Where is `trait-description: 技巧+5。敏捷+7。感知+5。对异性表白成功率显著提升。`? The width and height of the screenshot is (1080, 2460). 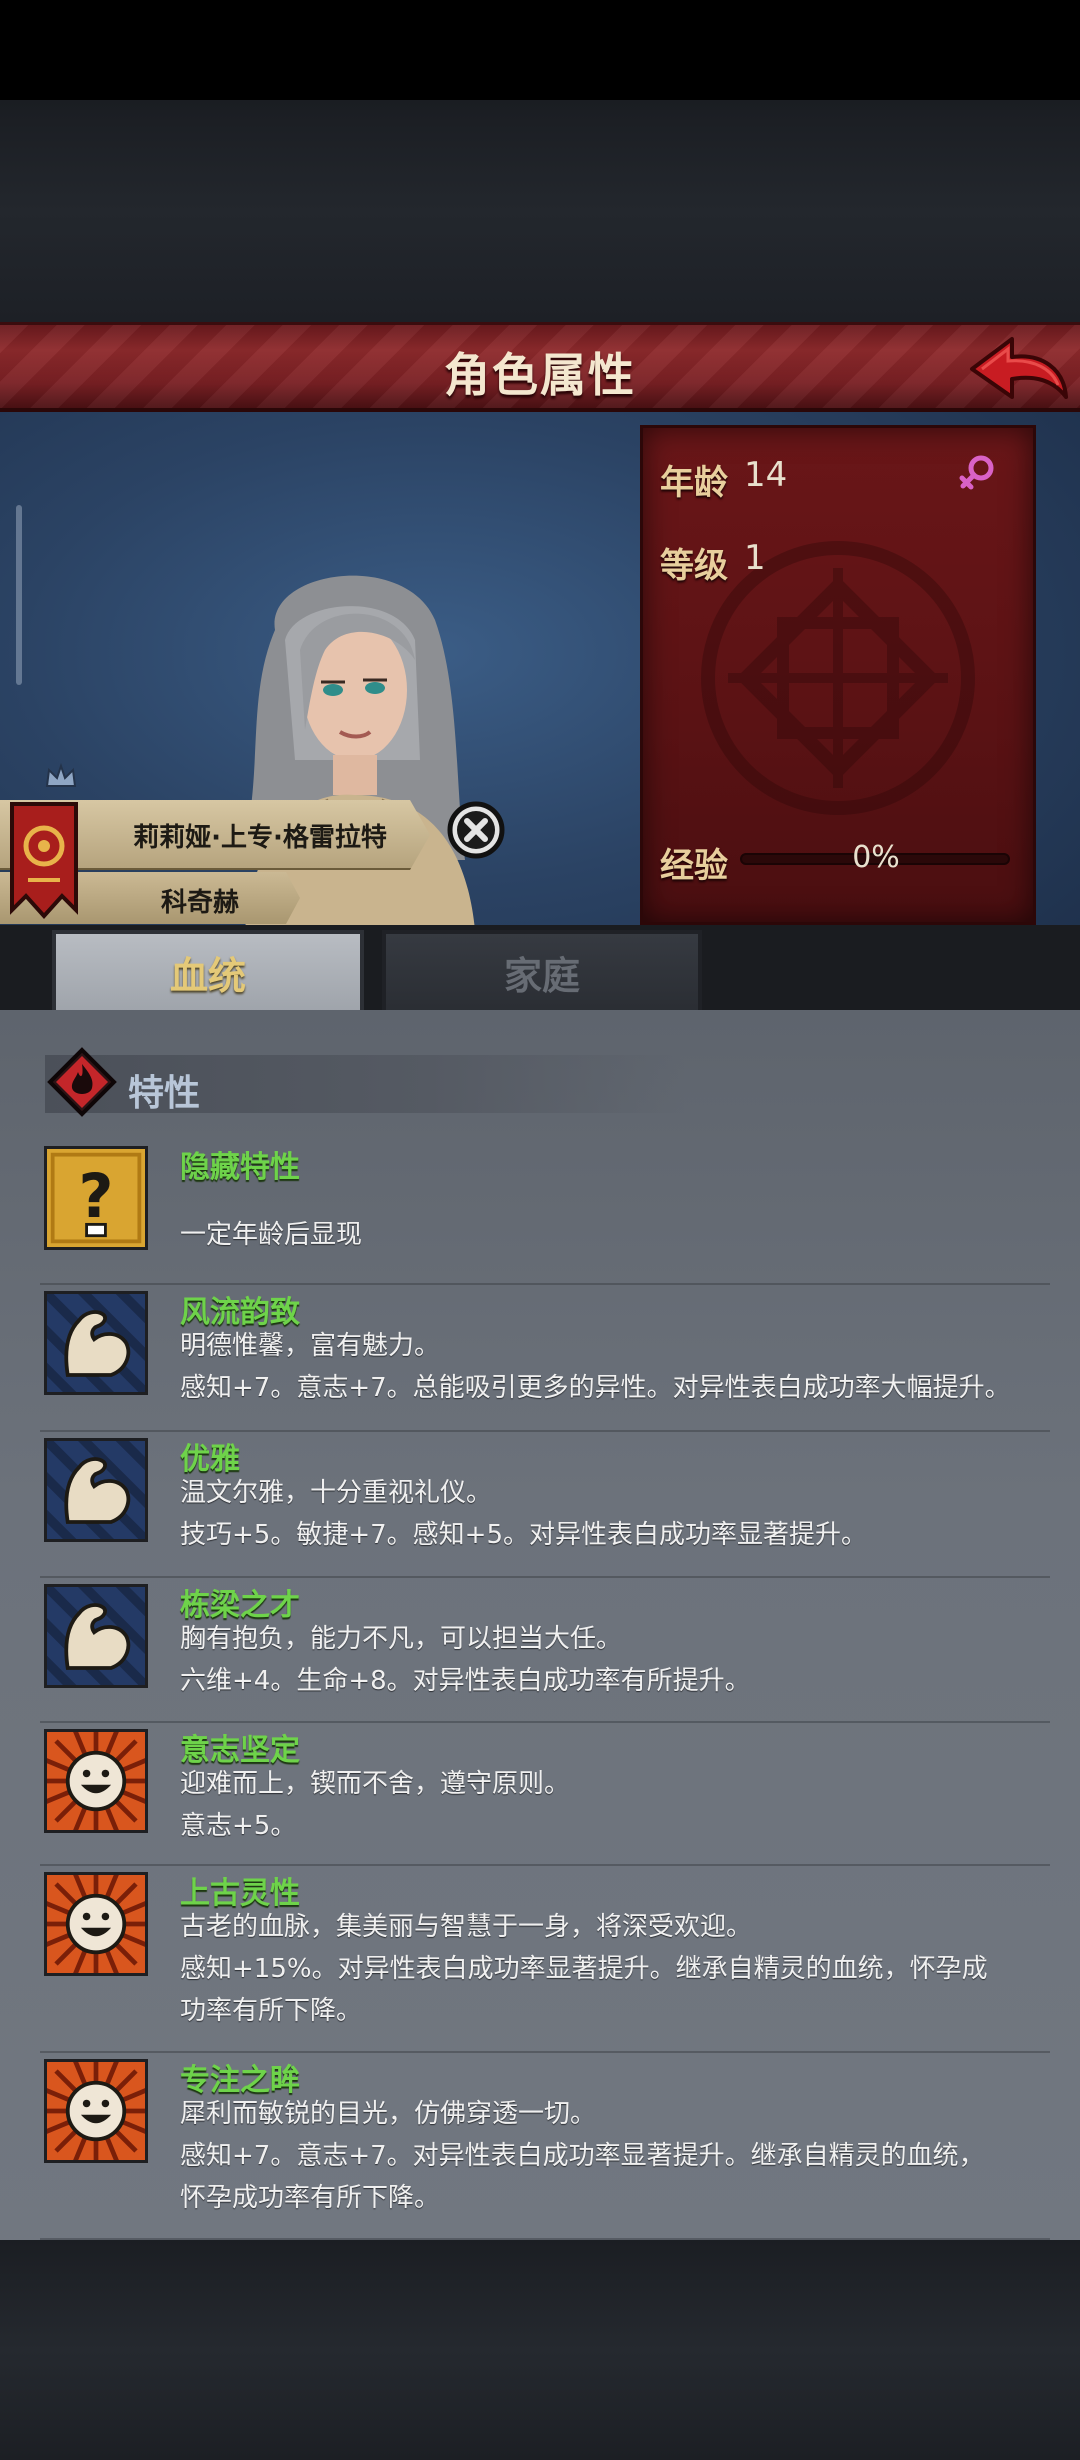
trait-description: 技巧+5。敏捷+7。感知+5。对异性表白成功率显著提升。 is located at coordinates (523, 1535).